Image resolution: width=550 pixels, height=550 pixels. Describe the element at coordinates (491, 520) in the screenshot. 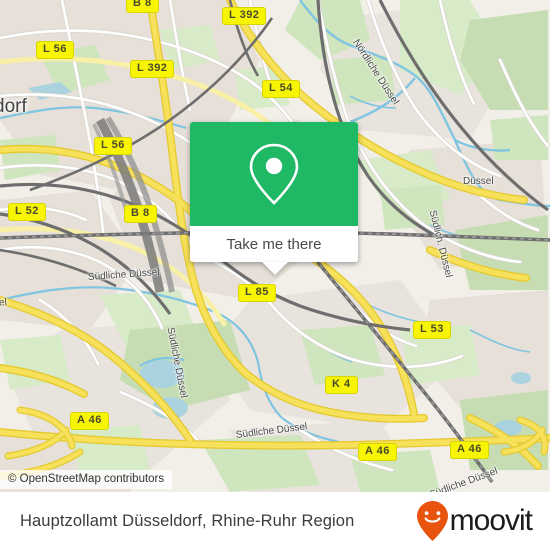

I see `moovit-wordmark: moovit` at that location.